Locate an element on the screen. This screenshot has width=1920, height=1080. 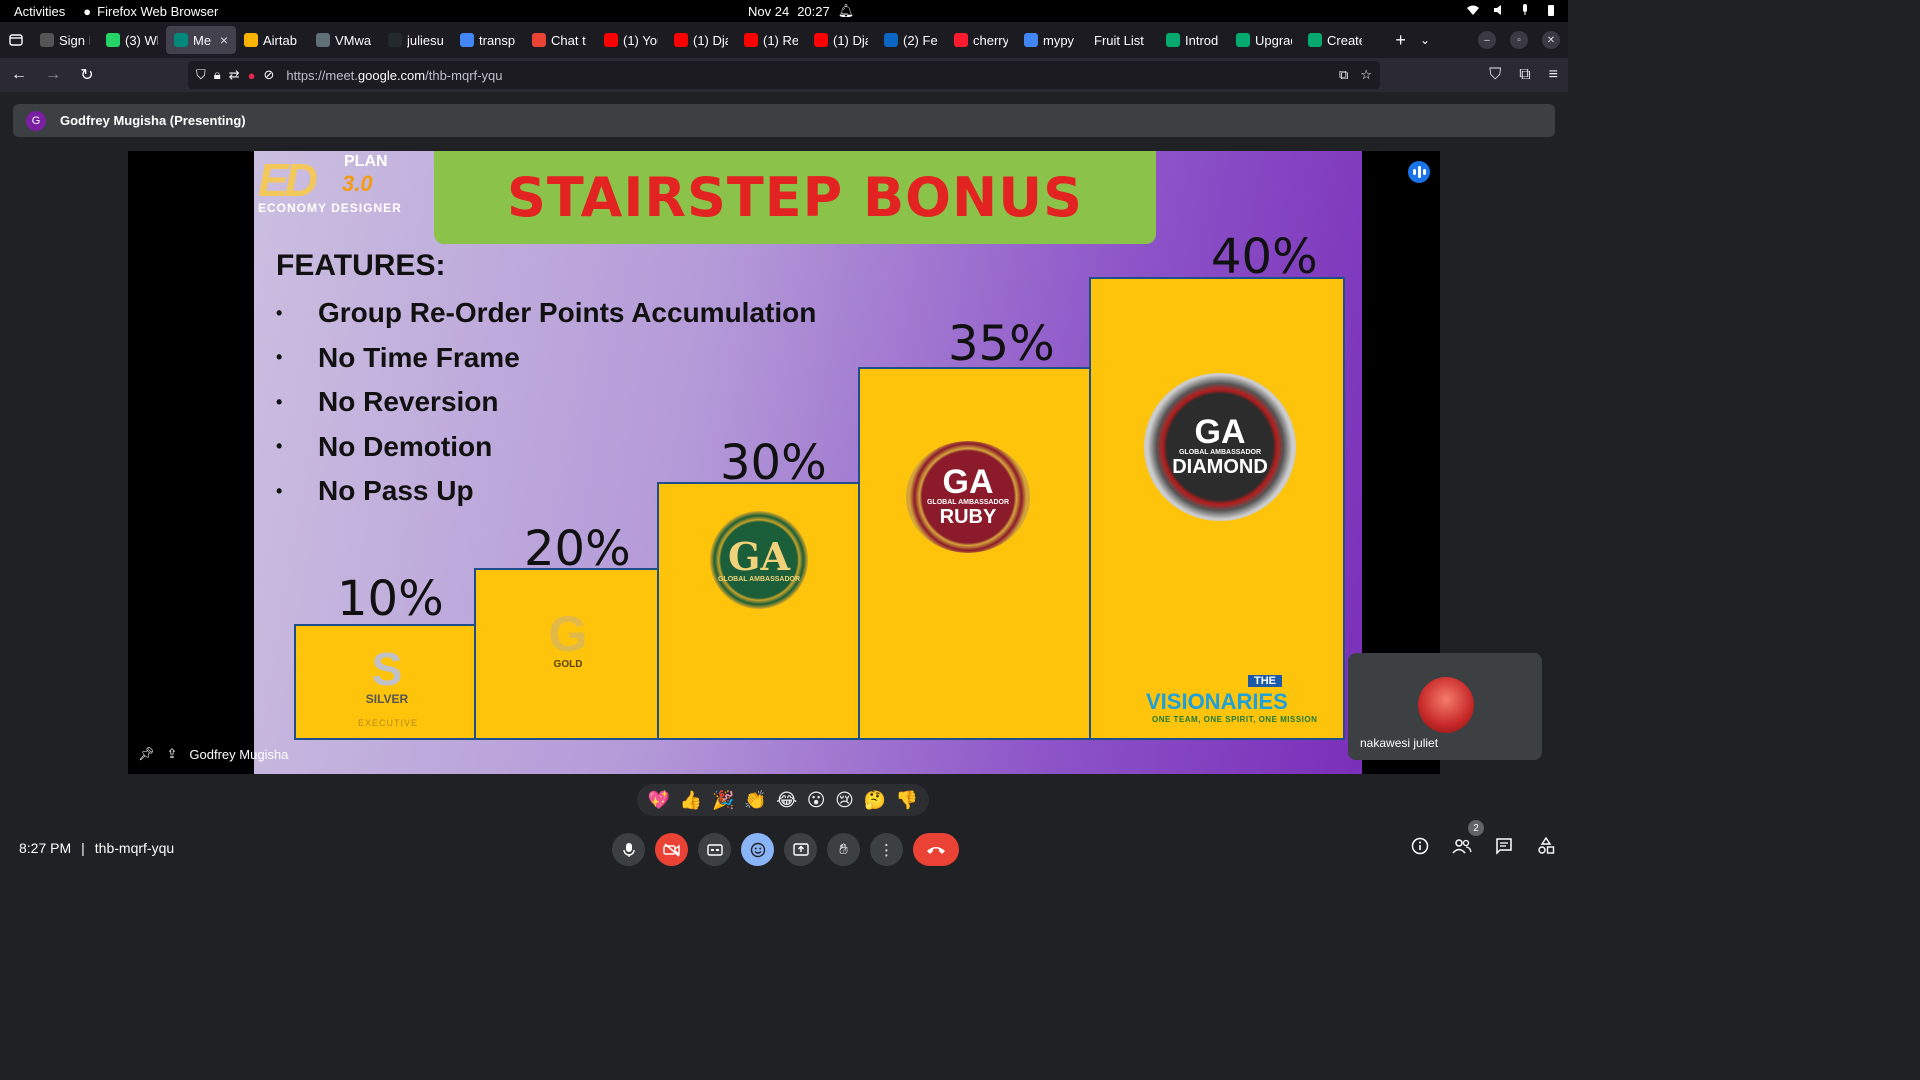
info-icon is located at coordinates (1420, 846).